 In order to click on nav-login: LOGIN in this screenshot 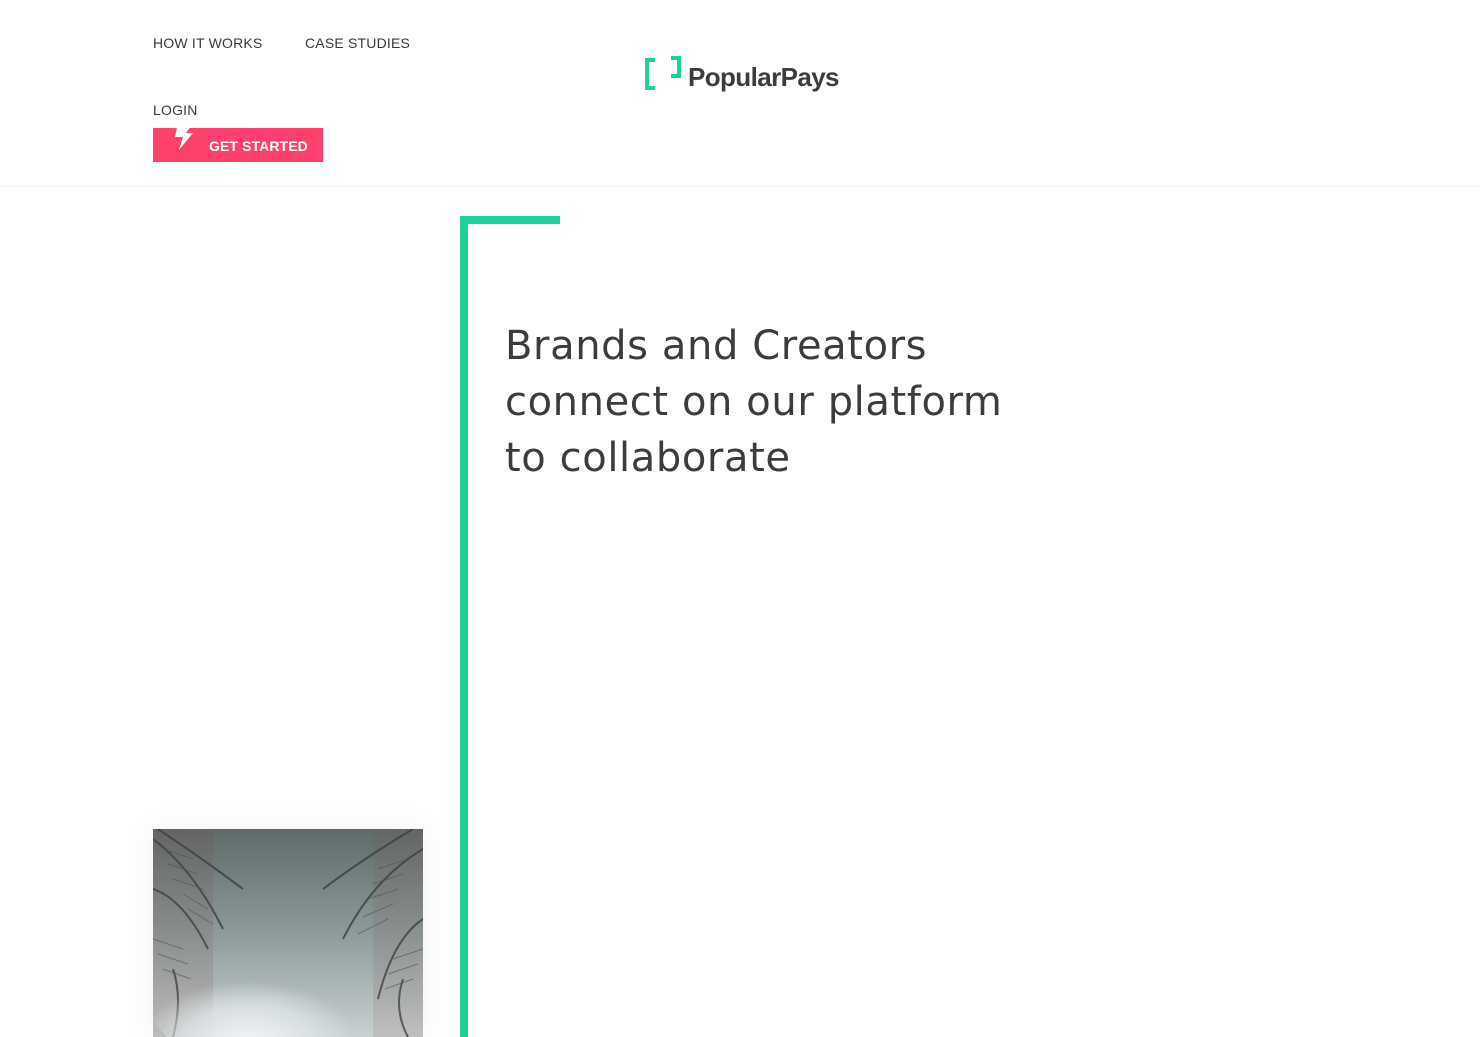, I will do `click(175, 110)`.